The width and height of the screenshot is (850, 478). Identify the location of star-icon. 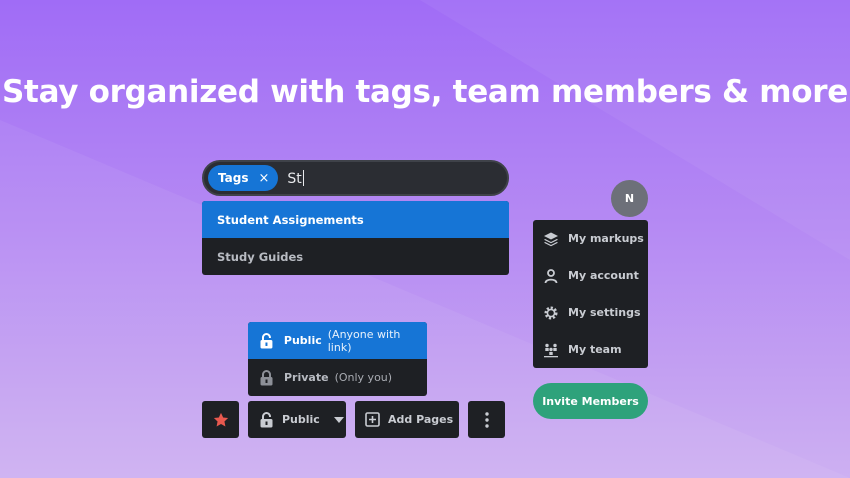
(220, 419).